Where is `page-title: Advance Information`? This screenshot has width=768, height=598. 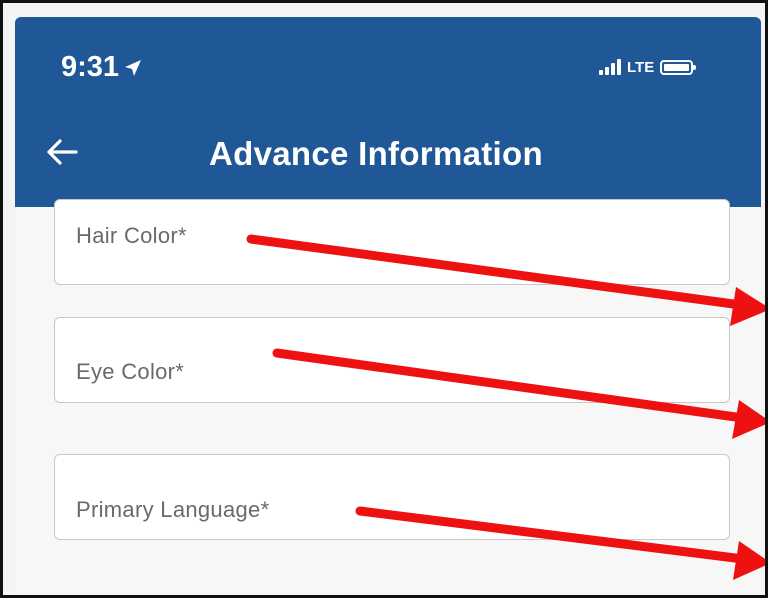 page-title: Advance Information is located at coordinates (376, 153).